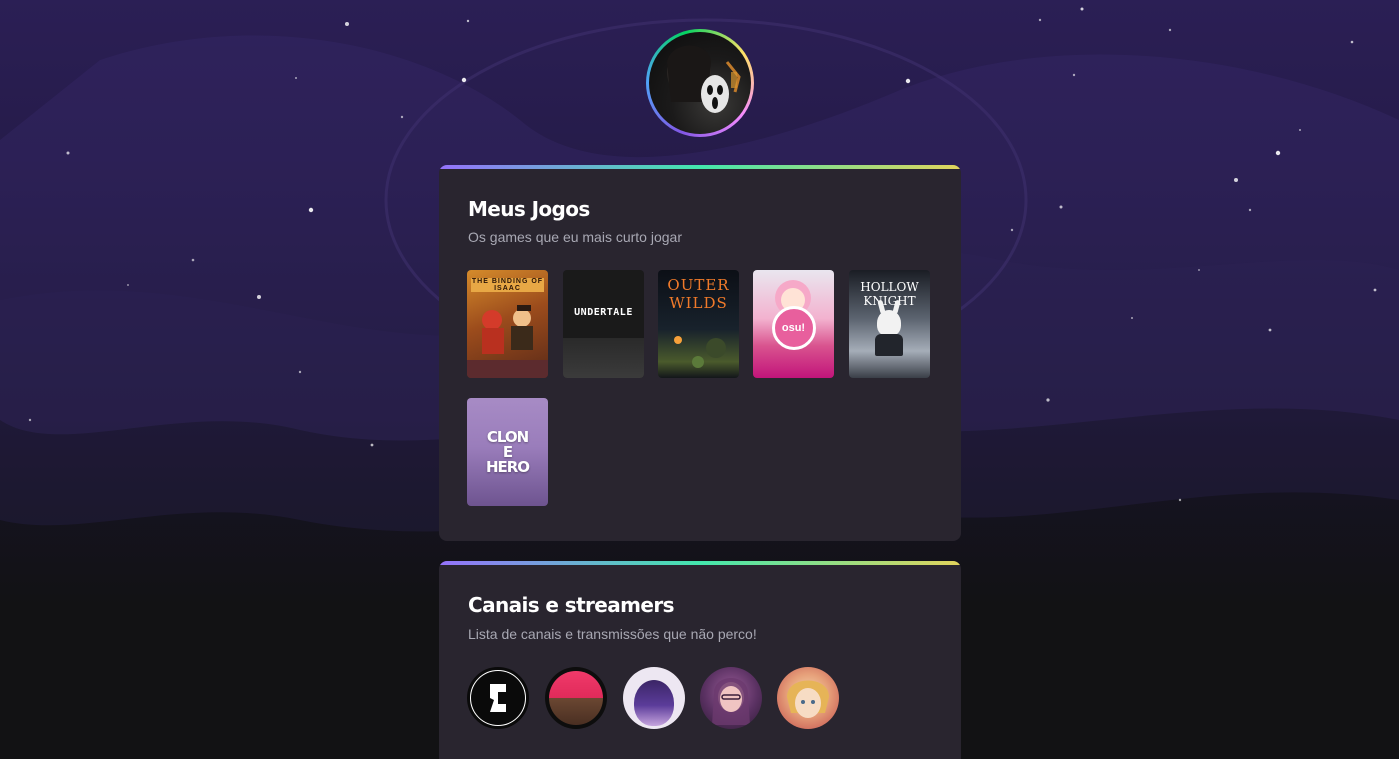 This screenshot has height=759, width=1399. What do you see at coordinates (654, 703) in the screenshot?
I see `channel-3-avatar-icon` at bounding box center [654, 703].